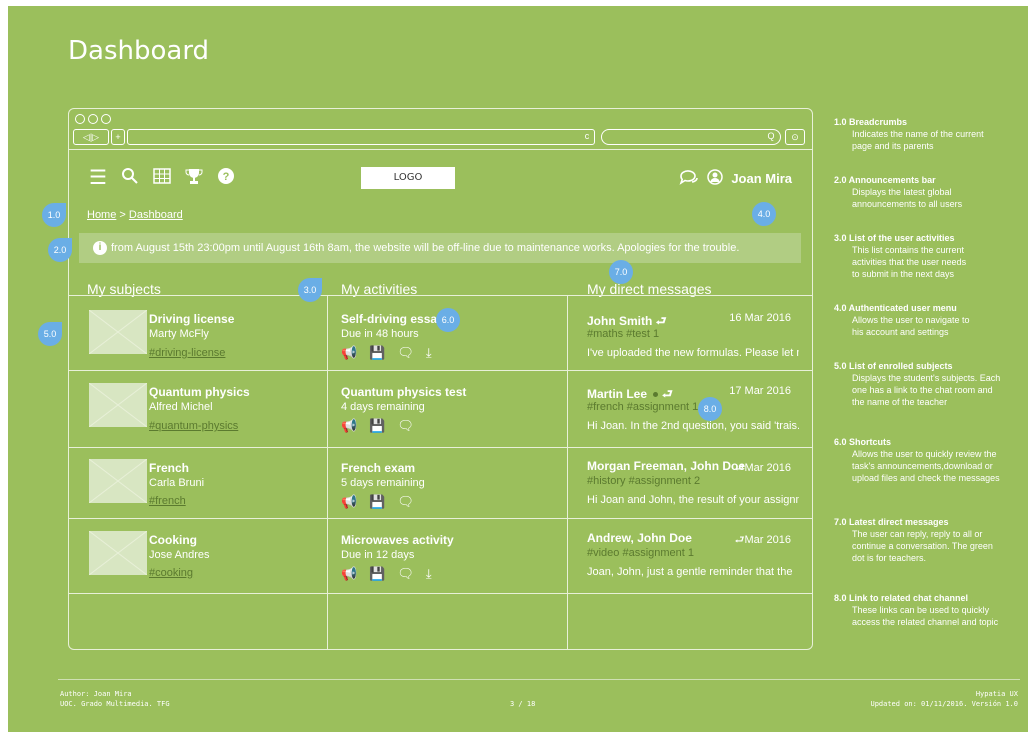 The height and width of the screenshot is (738, 1036). Describe the element at coordinates (100, 248) in the screenshot. I see `info-icon: i` at that location.